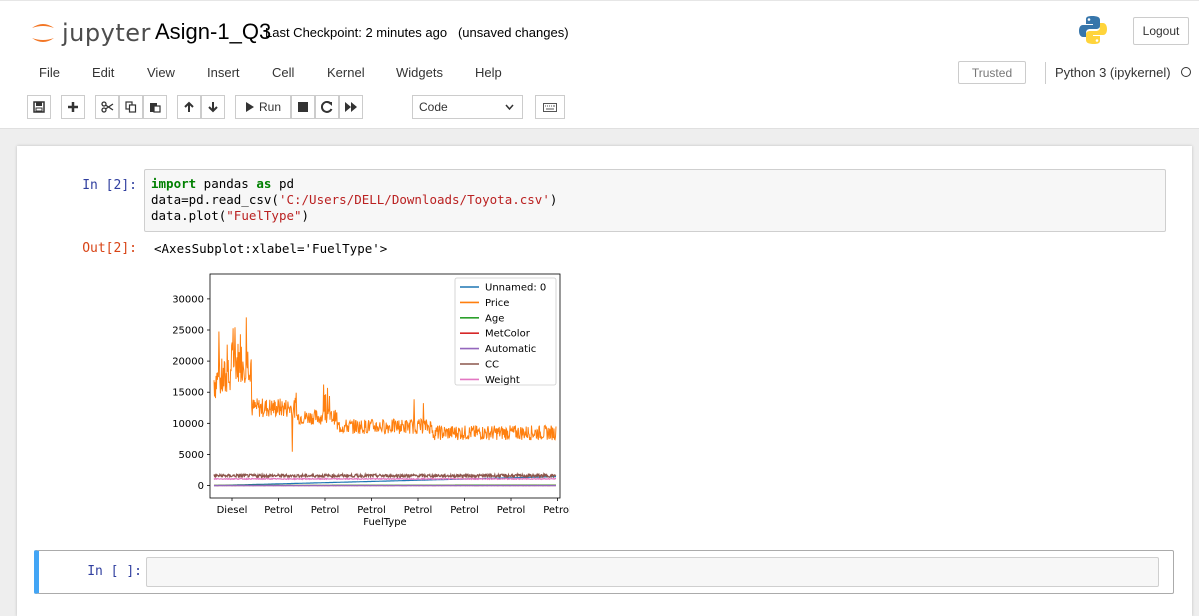 Image resolution: width=1199 pixels, height=616 pixels. I want to click on cell-1-output-prompt: Out[2]:, so click(109, 248).